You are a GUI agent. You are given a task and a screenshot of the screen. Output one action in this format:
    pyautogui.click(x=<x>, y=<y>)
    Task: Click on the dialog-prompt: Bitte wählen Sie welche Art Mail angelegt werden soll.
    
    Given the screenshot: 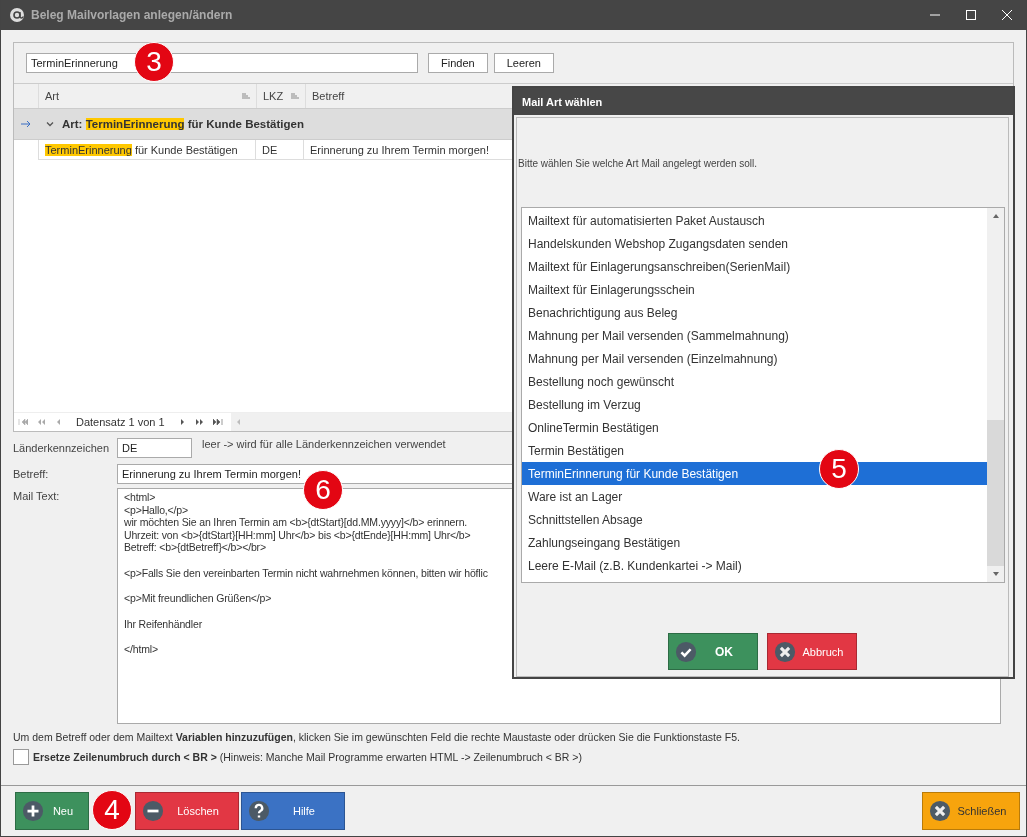 What is the action you would take?
    pyautogui.click(x=638, y=163)
    